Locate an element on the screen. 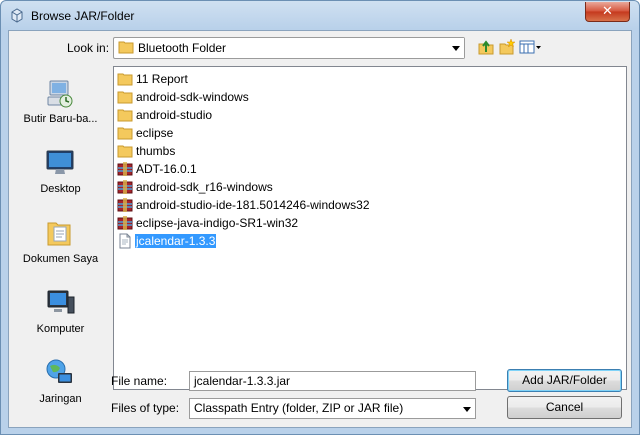  file-name: thumbs is located at coordinates (156, 151).